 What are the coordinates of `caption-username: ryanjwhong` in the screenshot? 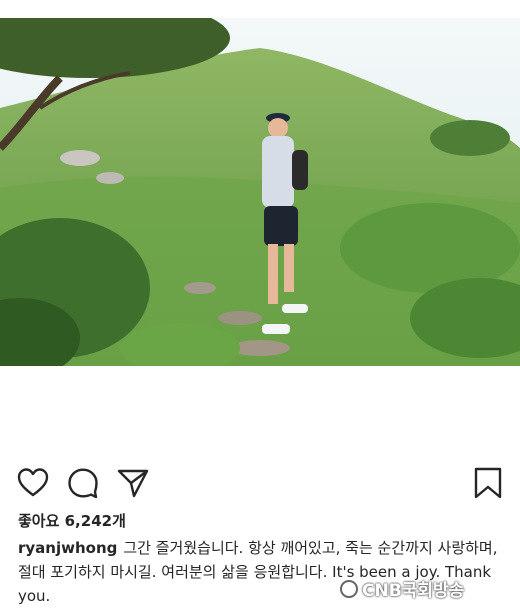 It's located at (67, 548).